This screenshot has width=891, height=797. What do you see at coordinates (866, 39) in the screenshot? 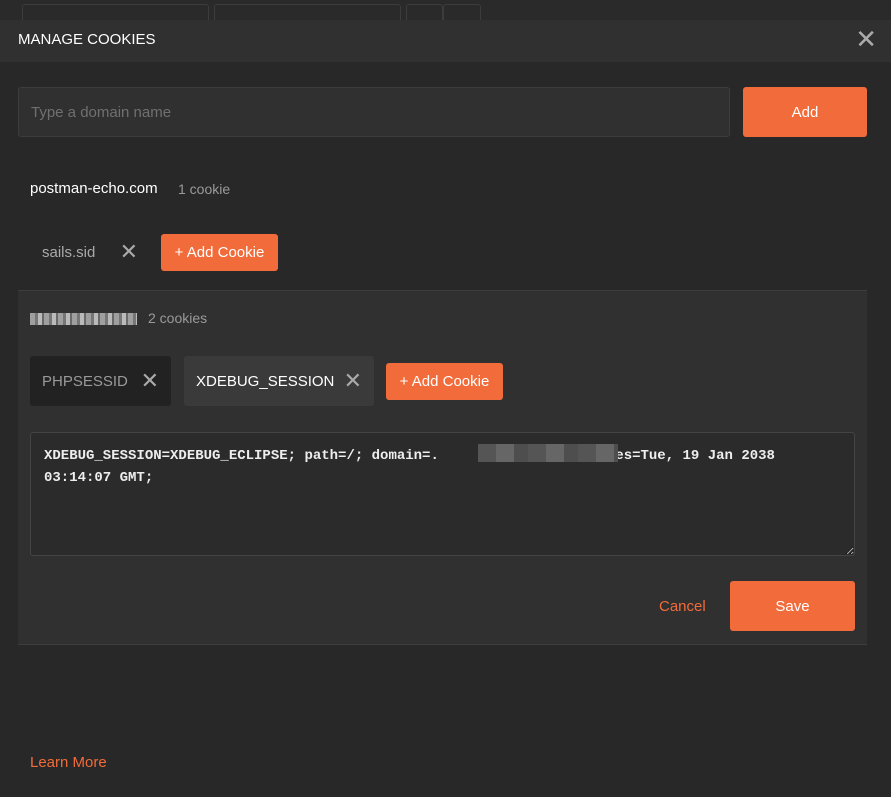
I see `close-icon: ✕` at bounding box center [866, 39].